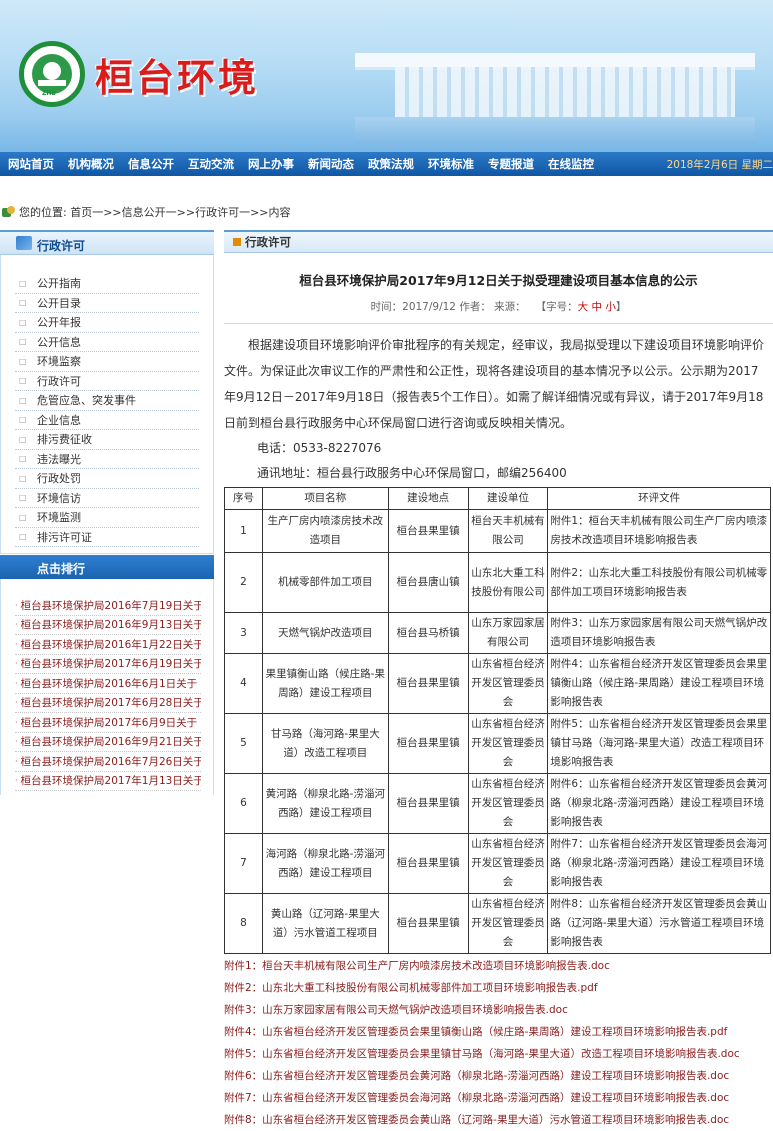  What do you see at coordinates (151, 164) in the screenshot?
I see `nav-info-disclosure: 信息公开` at bounding box center [151, 164].